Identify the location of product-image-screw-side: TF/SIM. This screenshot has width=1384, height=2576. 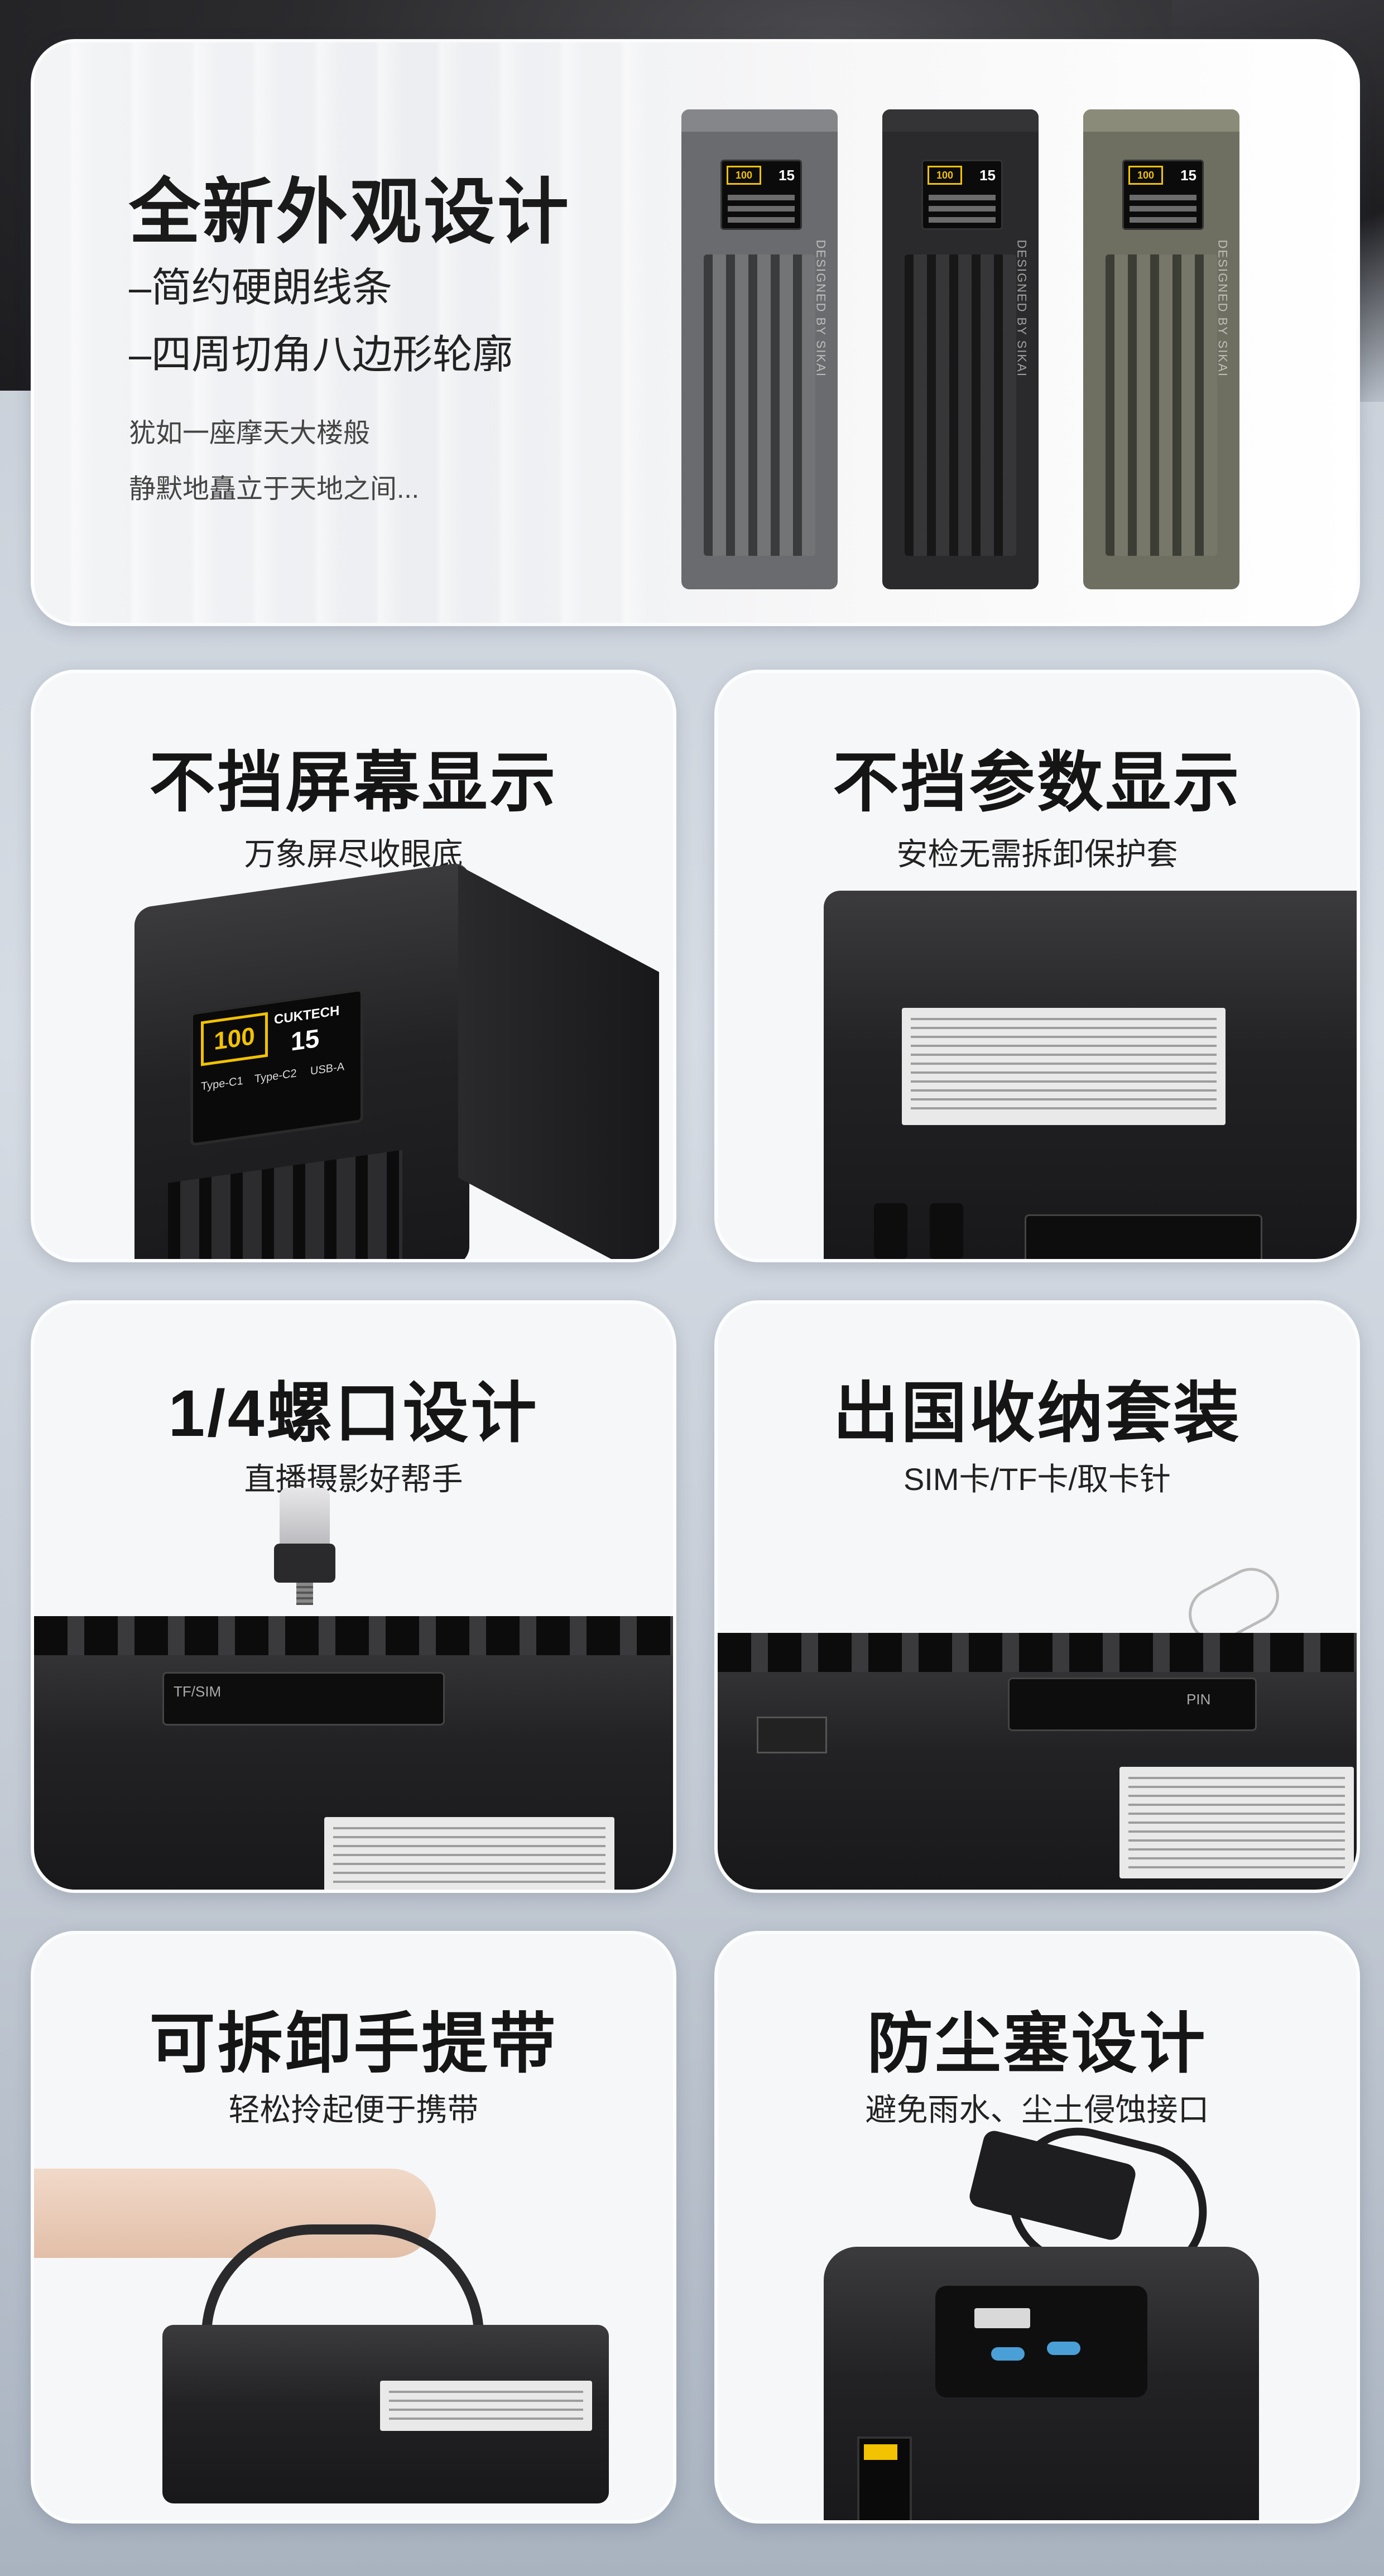
(353, 1753).